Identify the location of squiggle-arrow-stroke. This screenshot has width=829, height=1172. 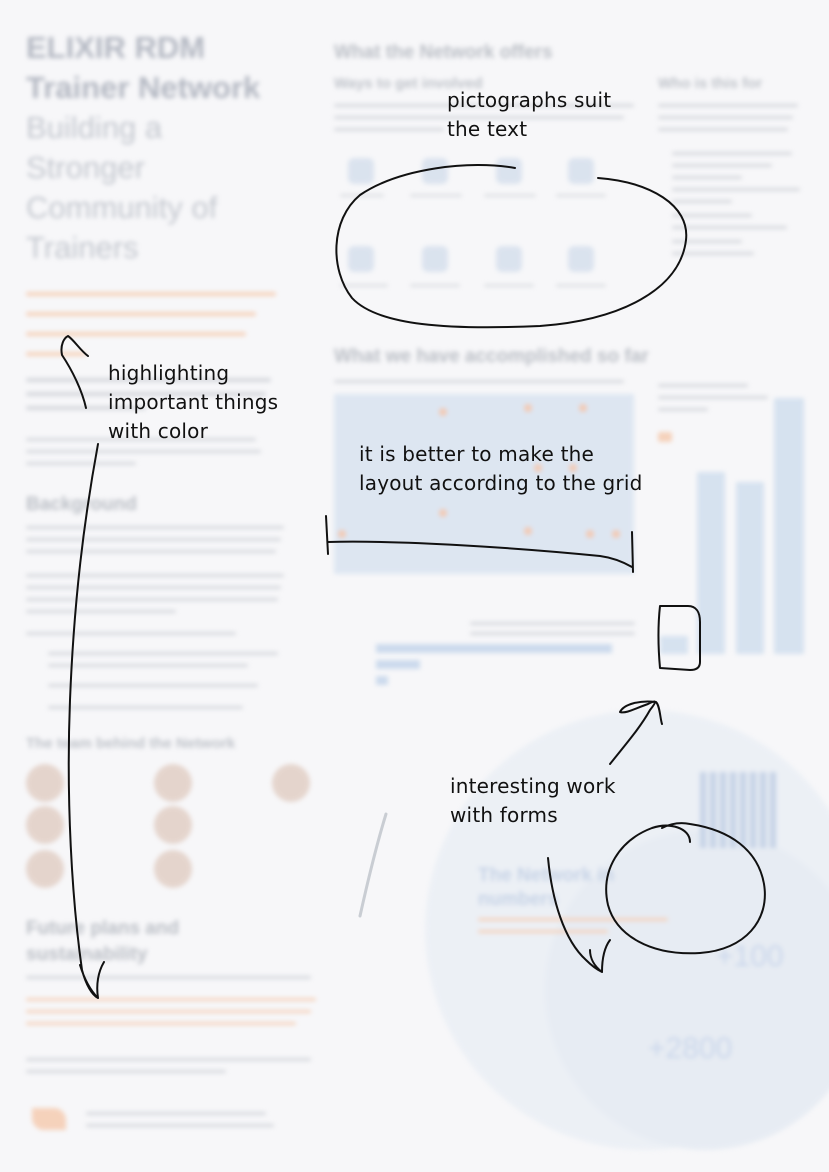
(636, 732).